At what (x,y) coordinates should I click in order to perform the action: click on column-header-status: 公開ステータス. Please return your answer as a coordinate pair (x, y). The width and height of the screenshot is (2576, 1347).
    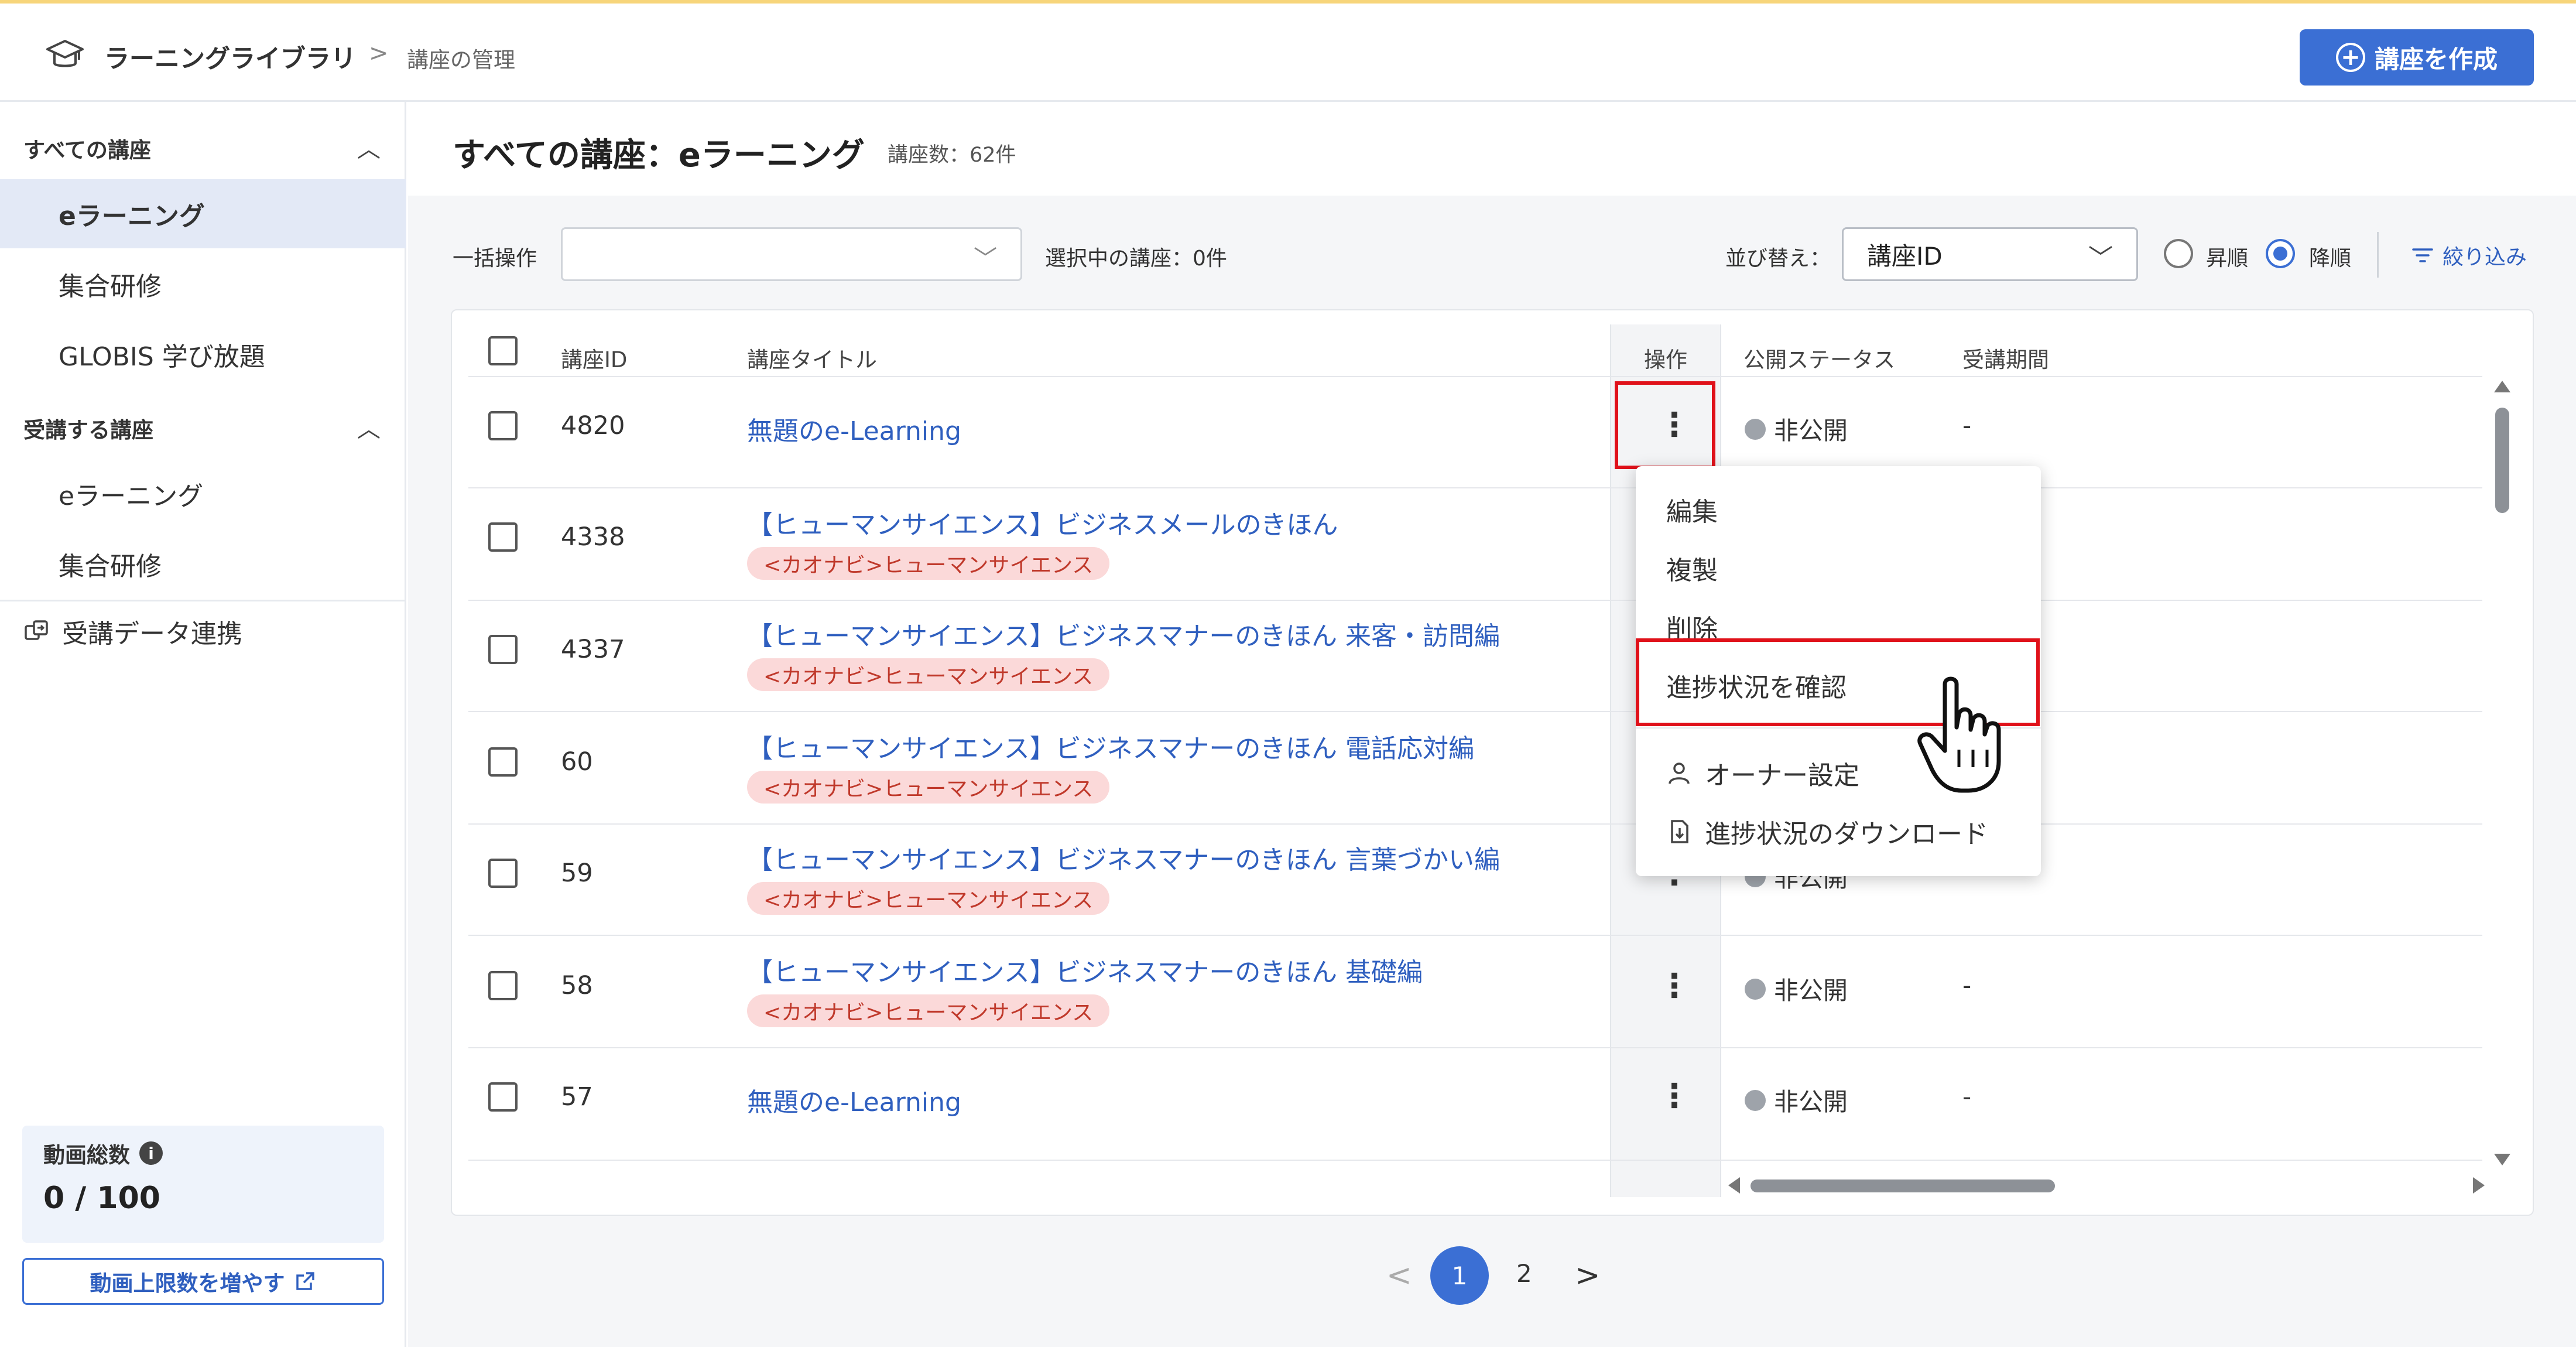
    Looking at the image, I should click on (1819, 358).